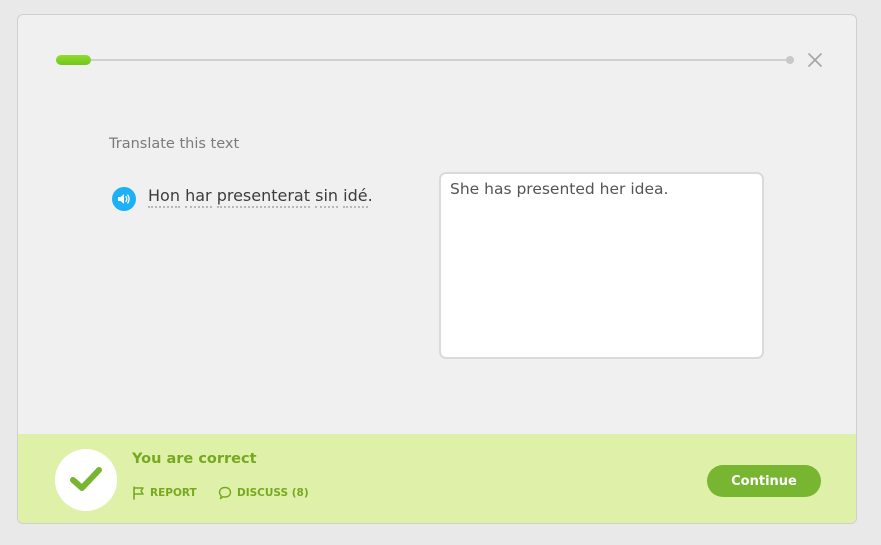  I want to click on progress-end-dot, so click(790, 60).